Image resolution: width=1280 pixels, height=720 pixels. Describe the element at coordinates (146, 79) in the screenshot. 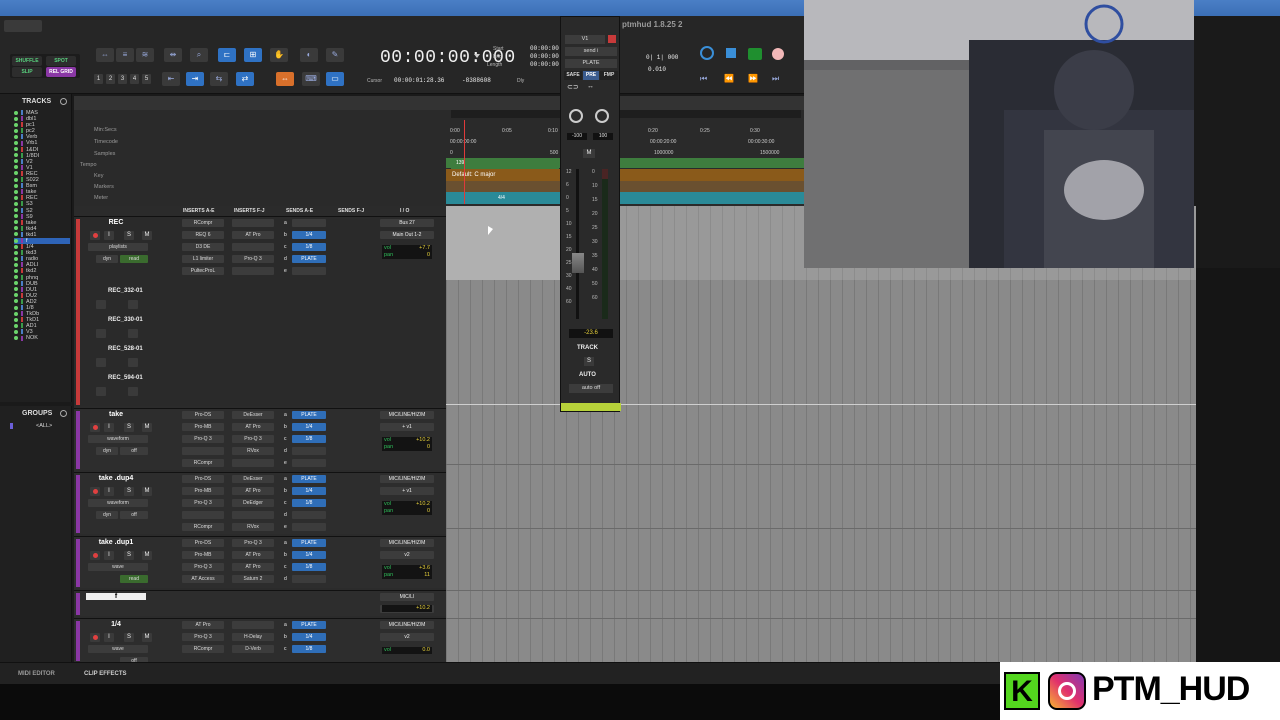

I see `zoom-preset-5: 5` at that location.